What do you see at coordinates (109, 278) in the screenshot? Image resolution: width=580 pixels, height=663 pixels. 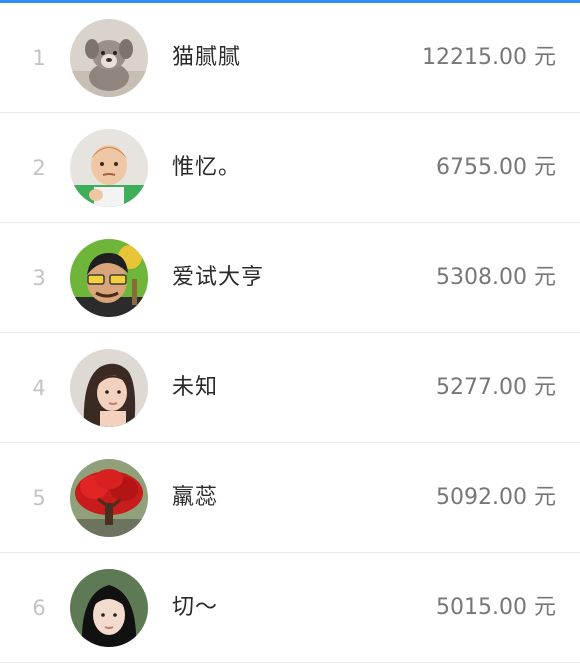 I see `cartoon-man-avatar-icon` at bounding box center [109, 278].